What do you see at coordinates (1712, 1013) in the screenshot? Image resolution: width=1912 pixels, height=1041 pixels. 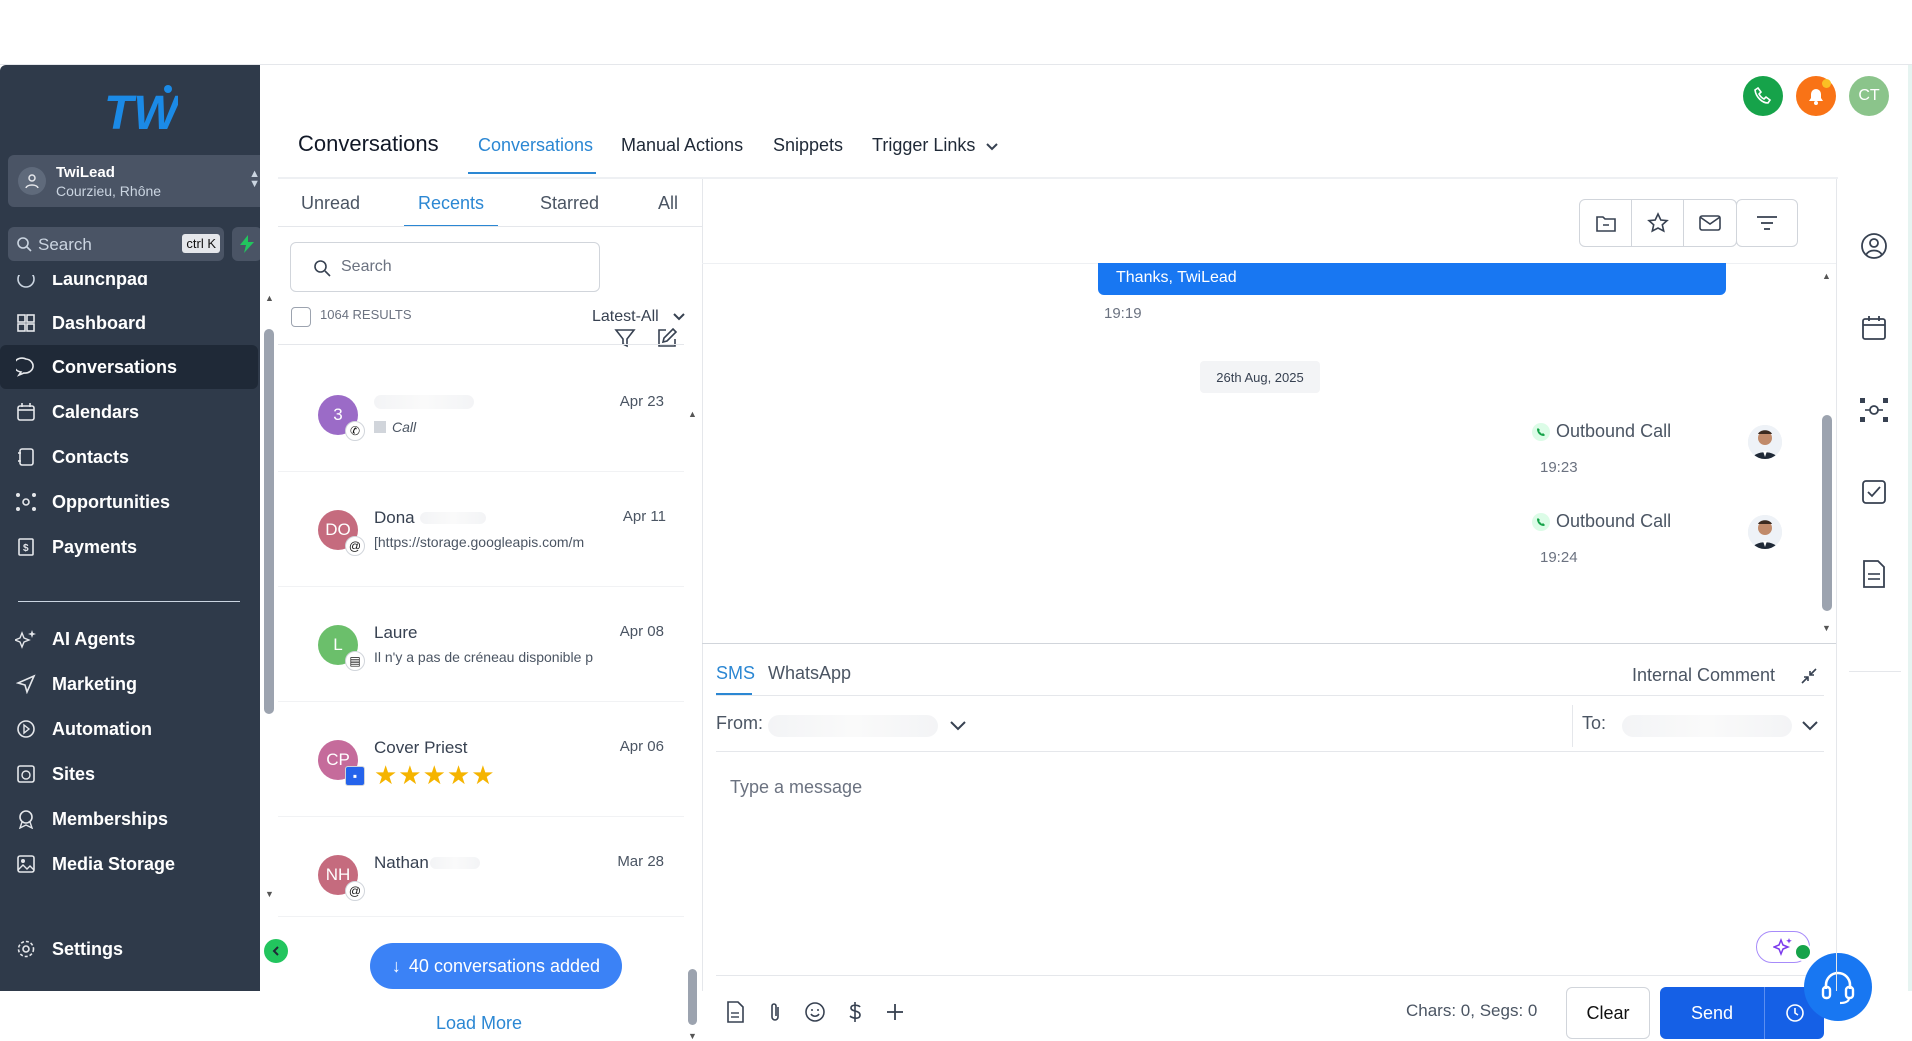 I see `send-button: Send` at bounding box center [1712, 1013].